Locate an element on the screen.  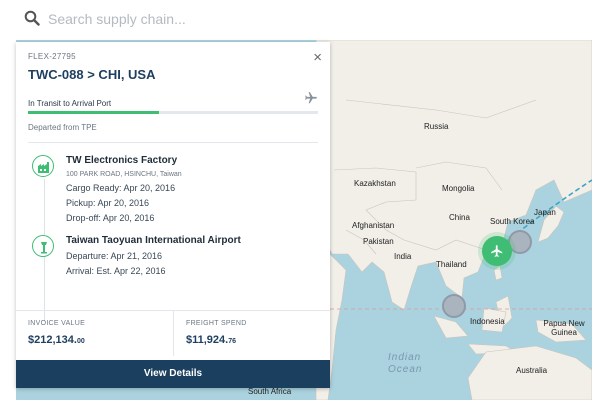
arrival-date: Arrival: Est. Apr 22, 2016 is located at coordinates (116, 271).